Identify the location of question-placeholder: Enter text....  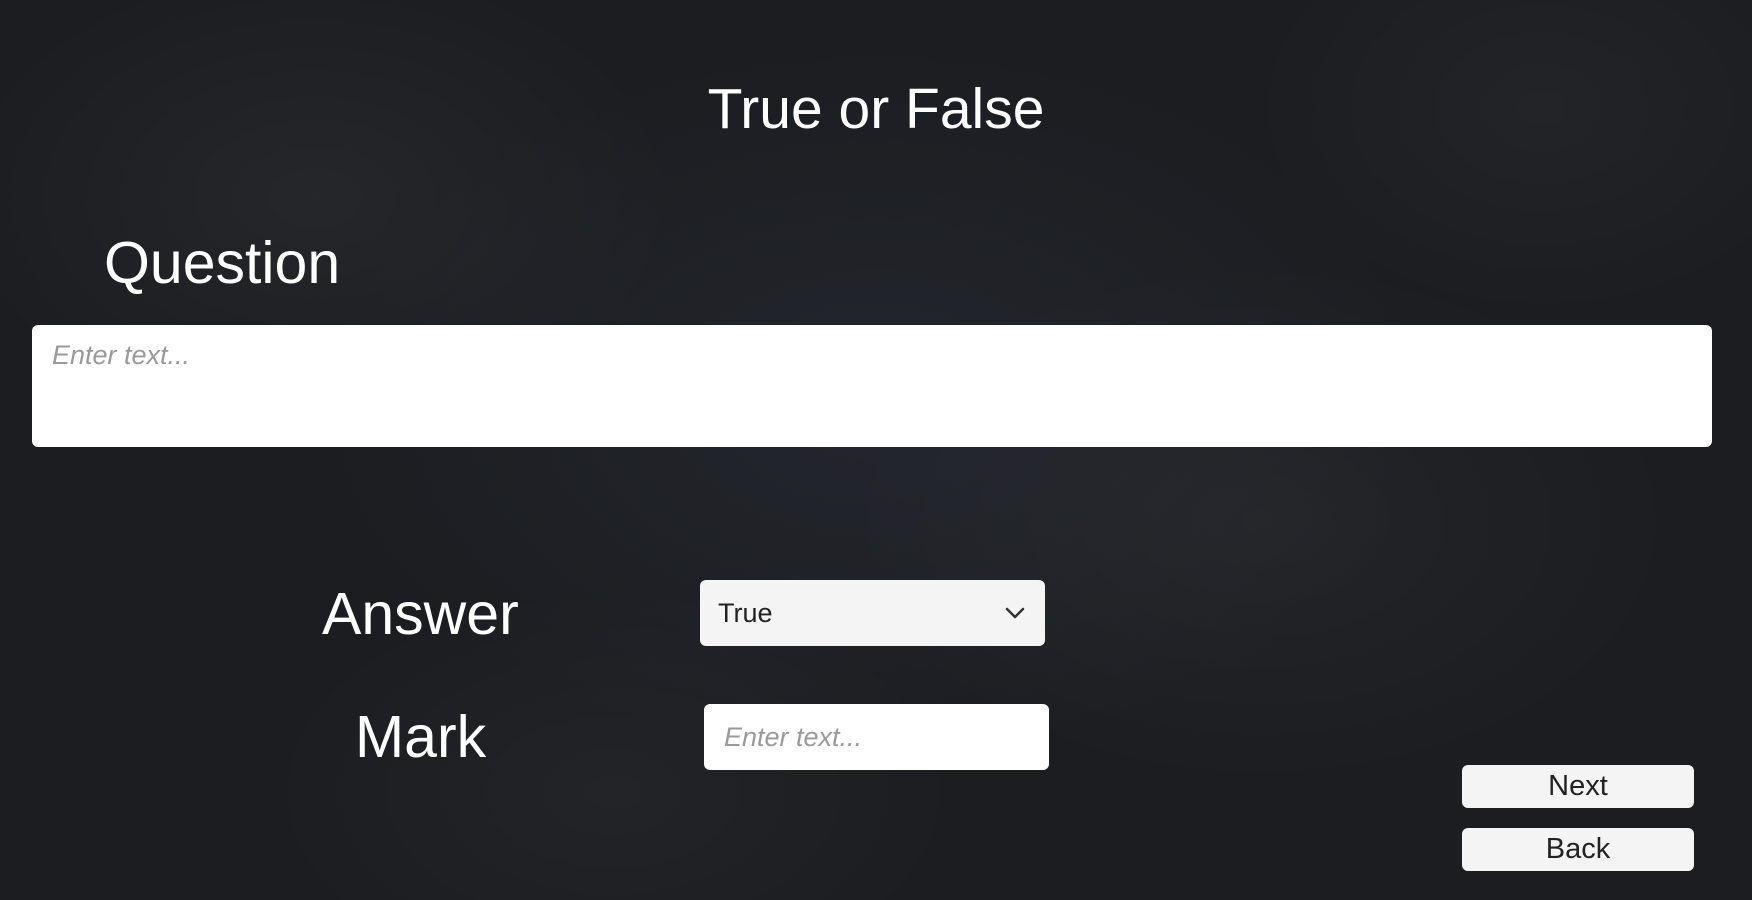
(121, 355).